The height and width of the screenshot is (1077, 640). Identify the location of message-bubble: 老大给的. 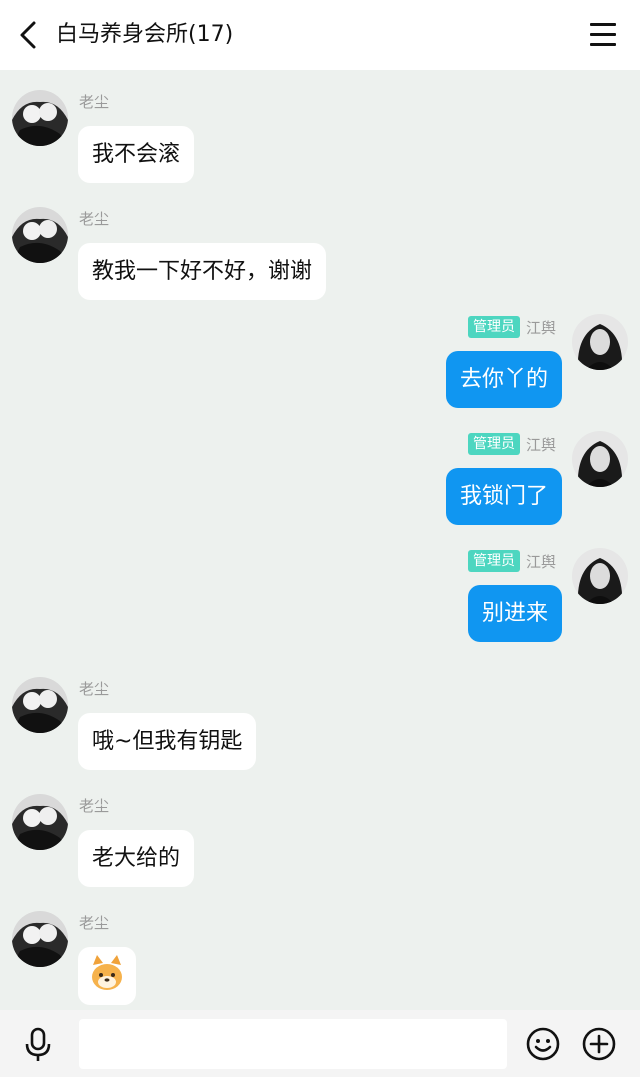
(136, 858).